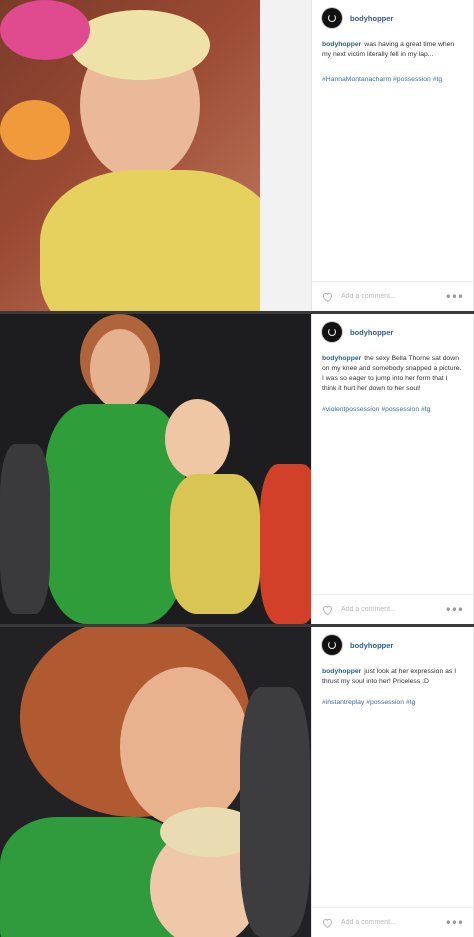  I want to click on photo-figure-hair, so click(140, 45).